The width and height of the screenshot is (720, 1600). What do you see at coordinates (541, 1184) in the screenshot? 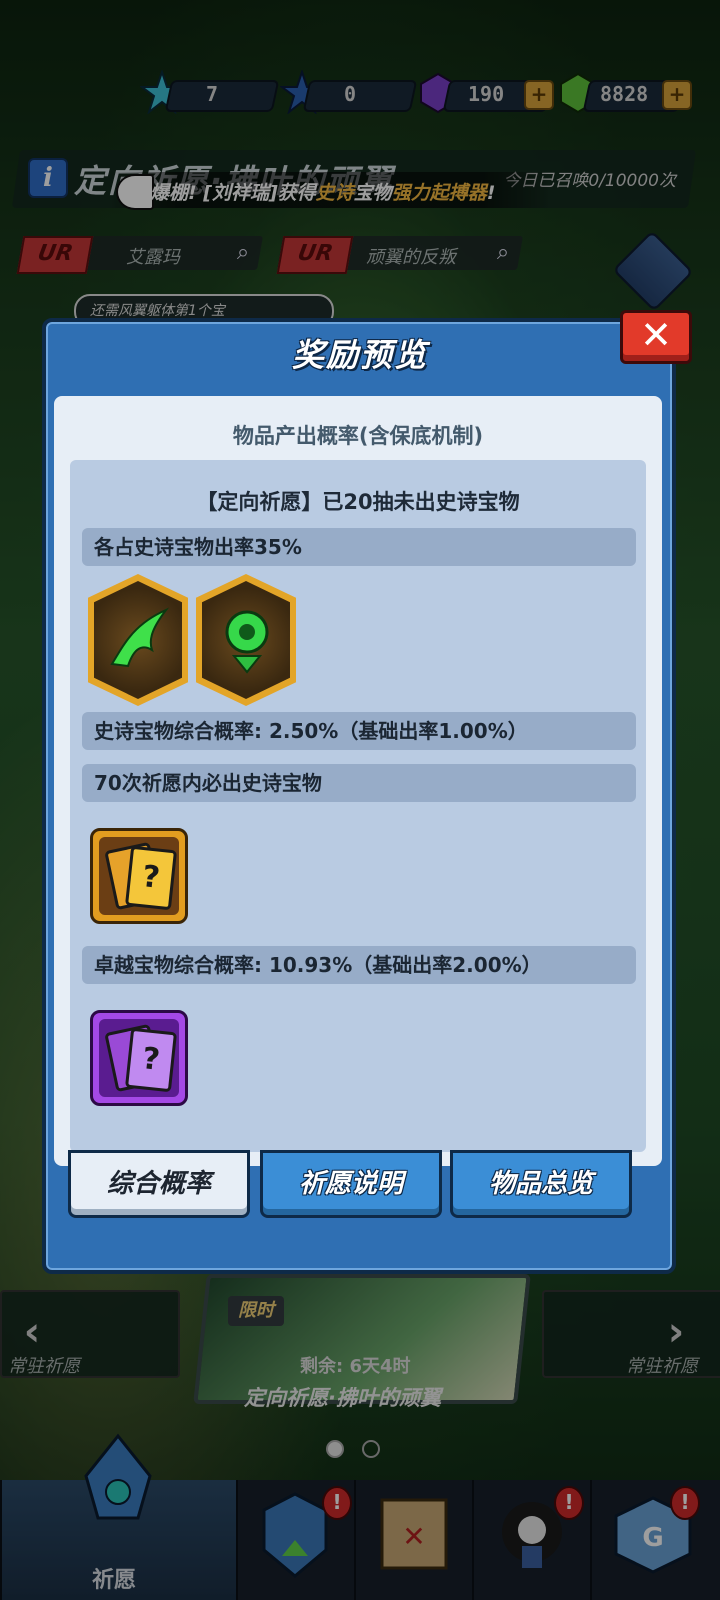
I see `tab-item-overview: 物品总览` at bounding box center [541, 1184].